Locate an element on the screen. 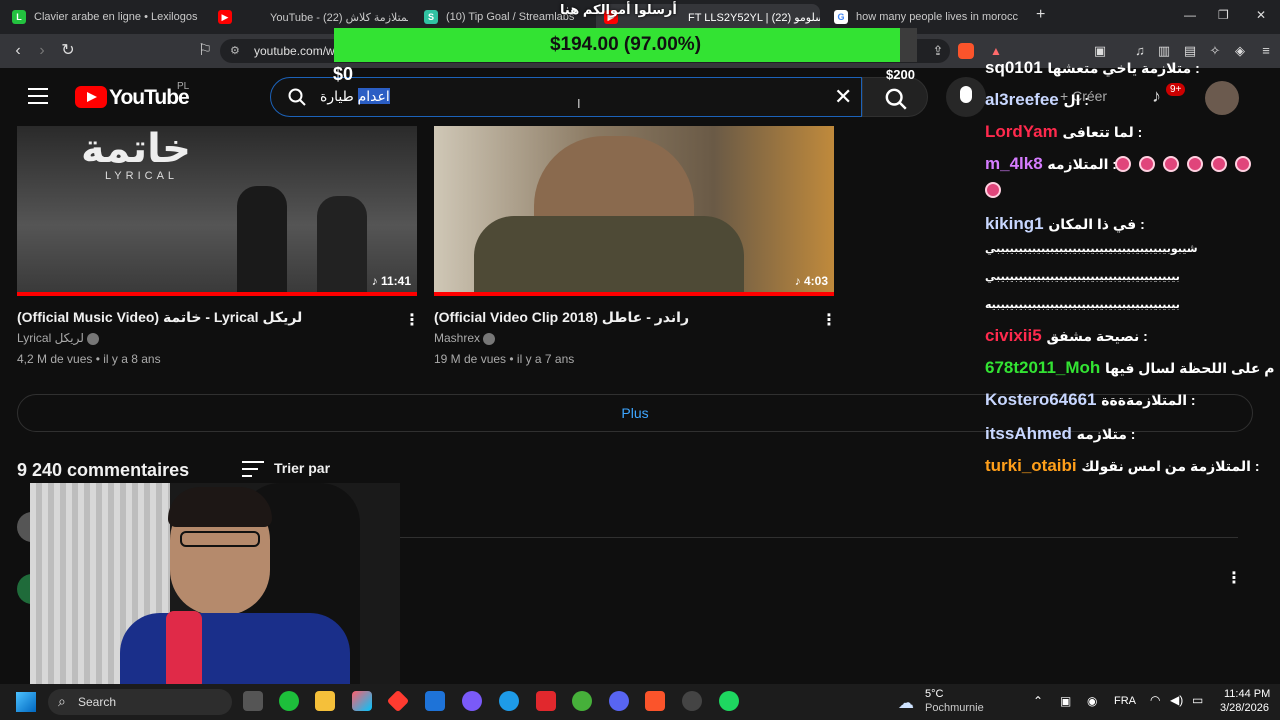 Image resolution: width=1280 pixels, height=720 pixels. chat-username: civixii5 is located at coordinates (1016, 335).